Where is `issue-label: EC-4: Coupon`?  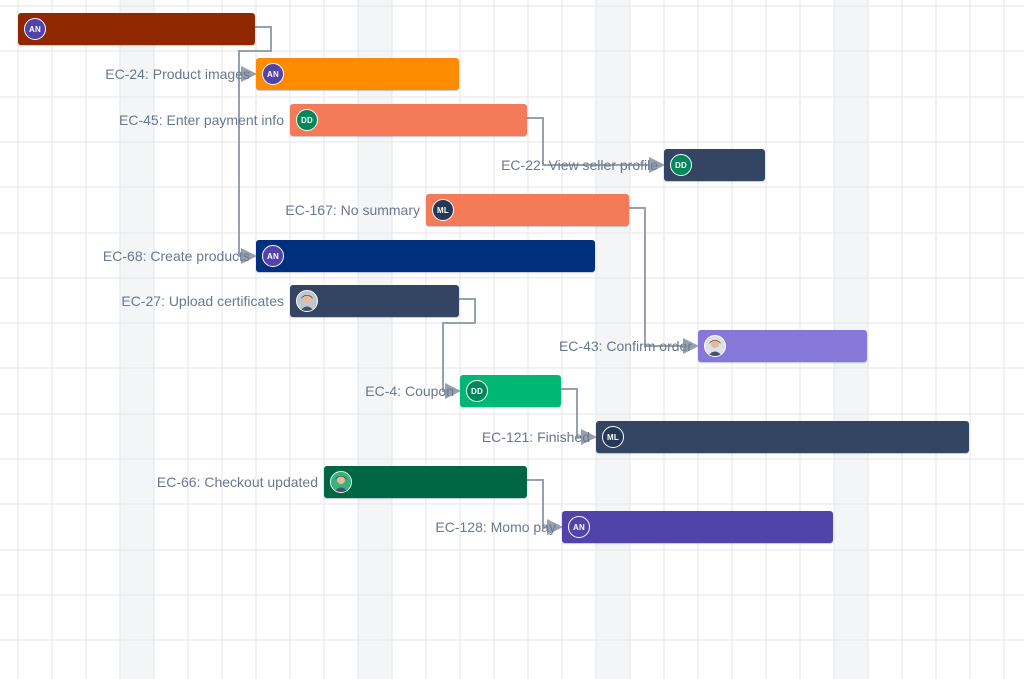 issue-label: EC-4: Coupon is located at coordinates (412, 391).